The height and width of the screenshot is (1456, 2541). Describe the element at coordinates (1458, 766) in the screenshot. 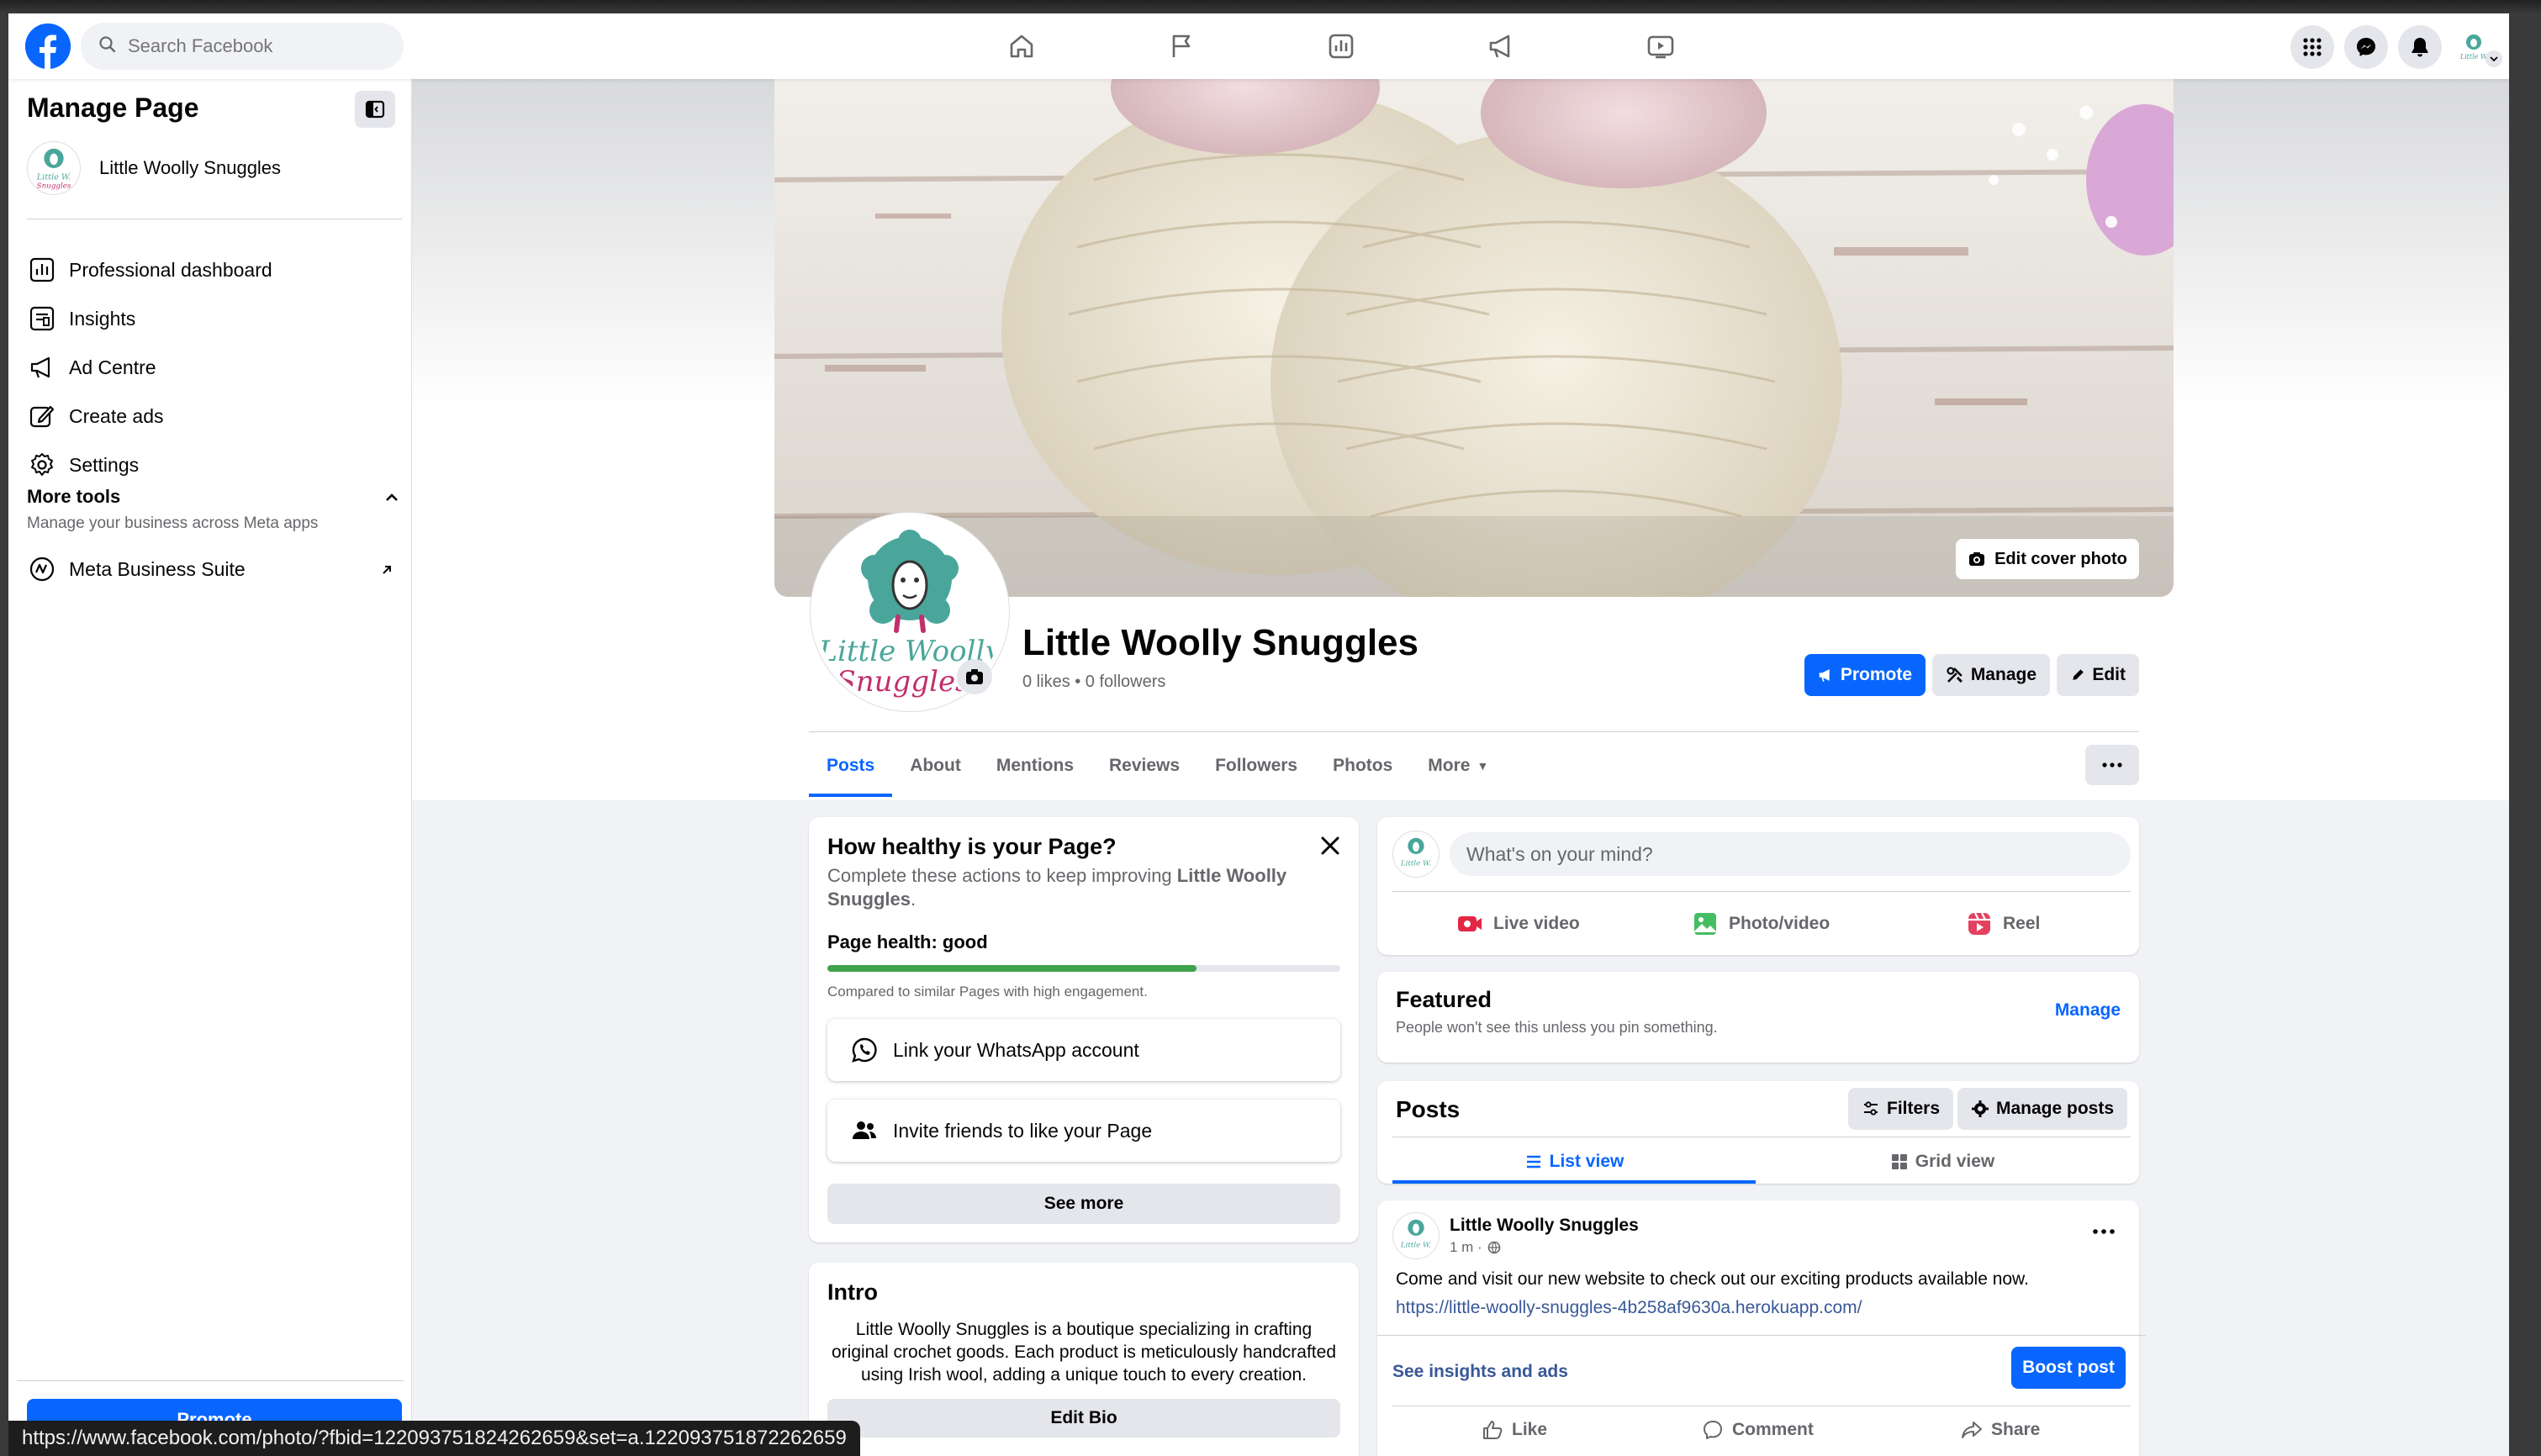

I see `tab-more: More ▼` at that location.